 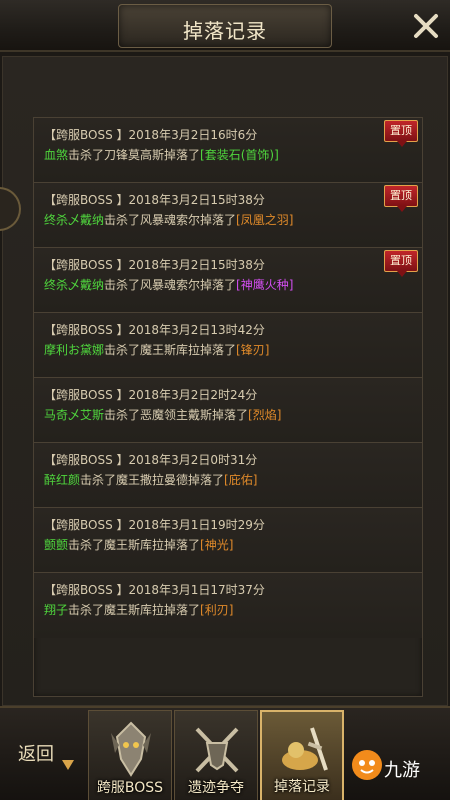 What do you see at coordinates (264, 415) in the screenshot?
I see `item-link: [烈焰]` at bounding box center [264, 415].